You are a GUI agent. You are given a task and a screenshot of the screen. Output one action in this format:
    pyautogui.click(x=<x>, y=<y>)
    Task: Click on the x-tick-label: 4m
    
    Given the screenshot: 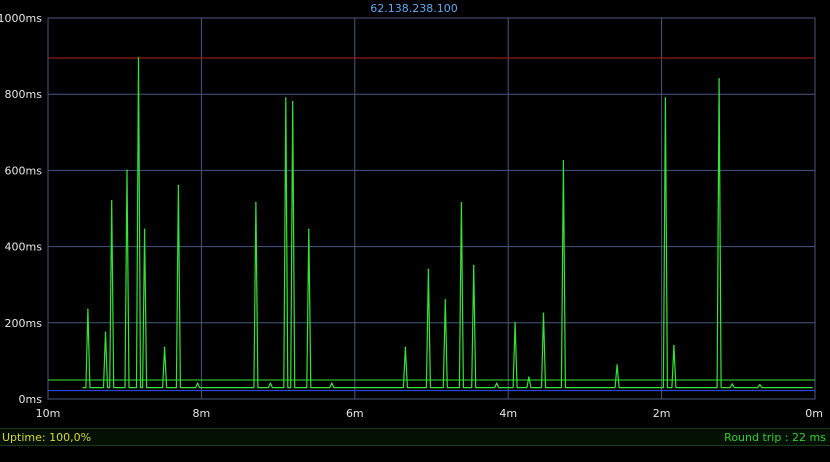 What is the action you would take?
    pyautogui.click(x=508, y=413)
    